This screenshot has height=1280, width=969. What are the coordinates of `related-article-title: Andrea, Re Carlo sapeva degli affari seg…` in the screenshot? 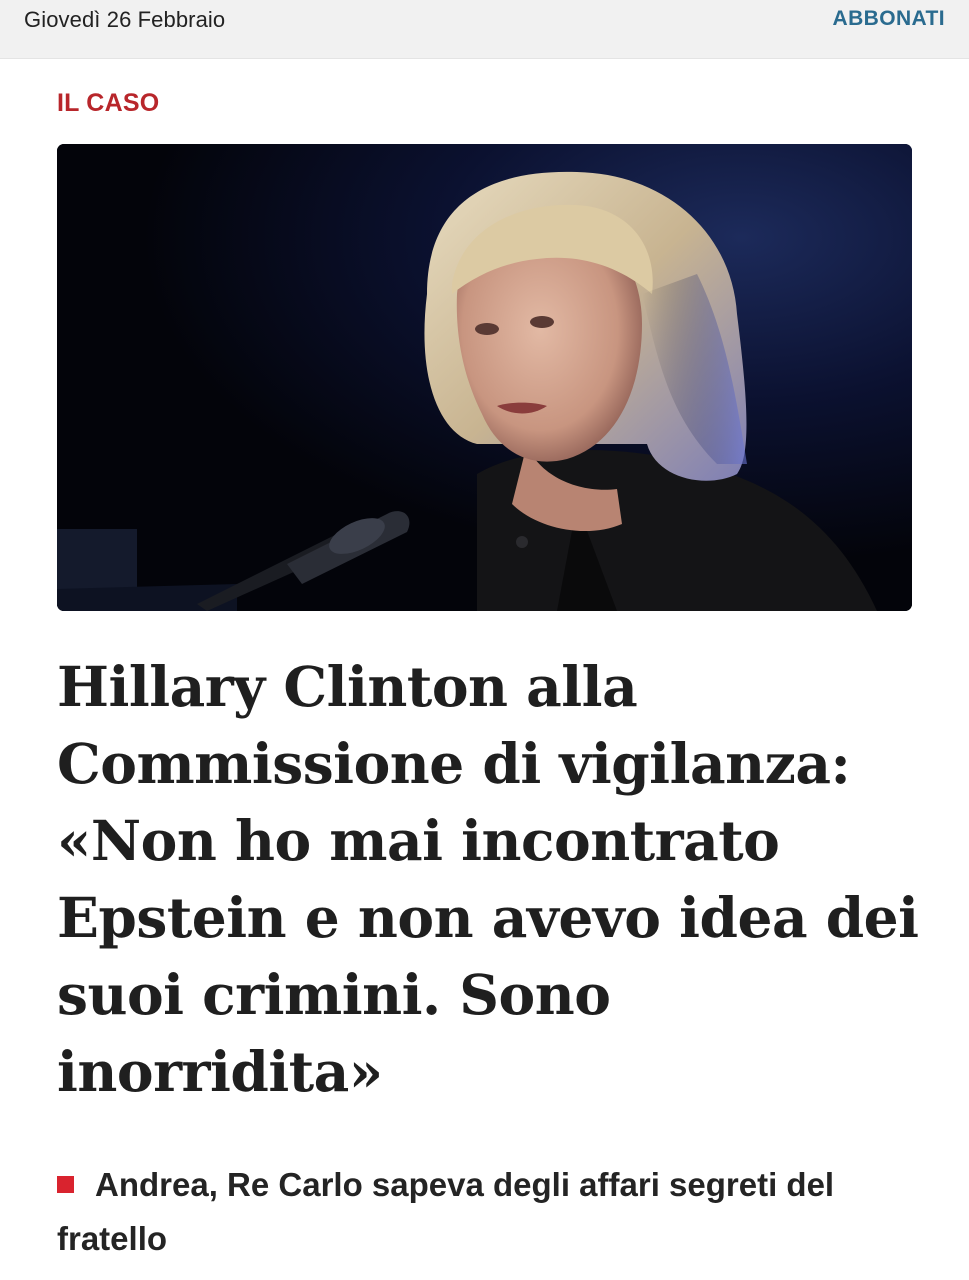 It's located at (446, 1211).